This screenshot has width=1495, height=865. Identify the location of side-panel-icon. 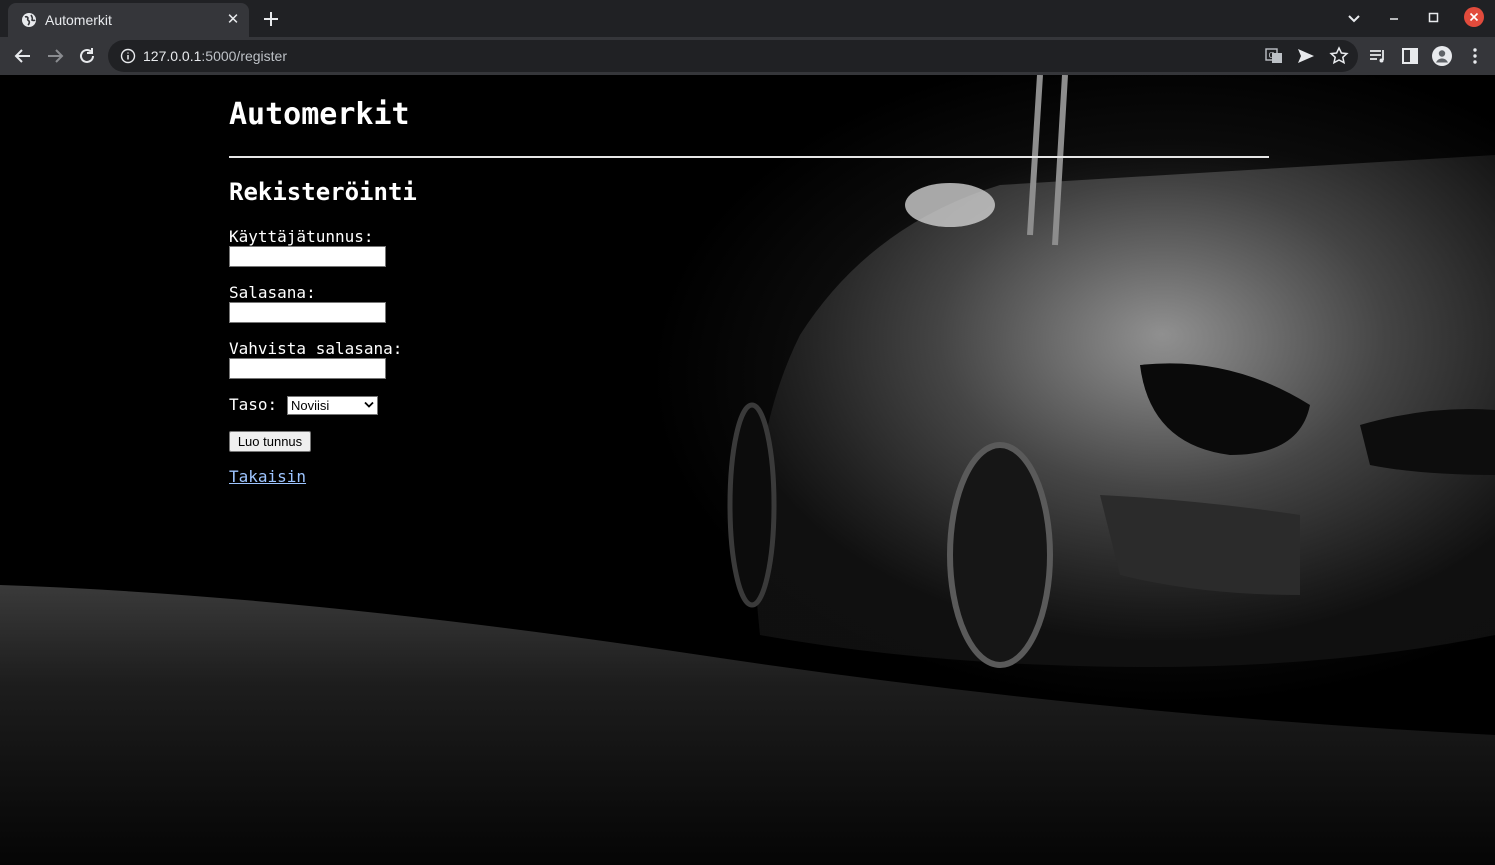
(1410, 56).